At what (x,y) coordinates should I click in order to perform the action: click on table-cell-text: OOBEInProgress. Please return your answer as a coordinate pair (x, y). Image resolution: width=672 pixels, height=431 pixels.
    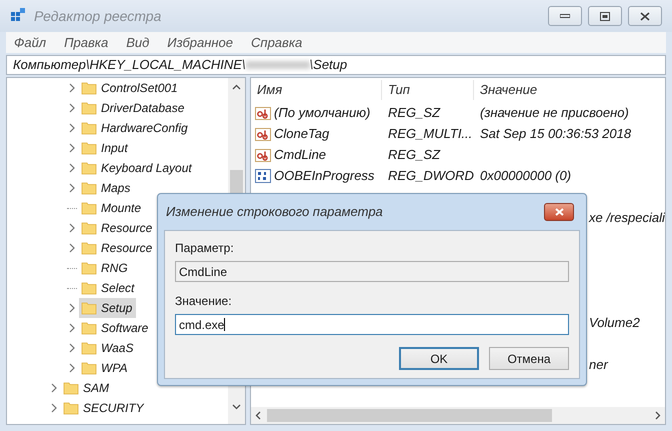
    Looking at the image, I should click on (324, 175).